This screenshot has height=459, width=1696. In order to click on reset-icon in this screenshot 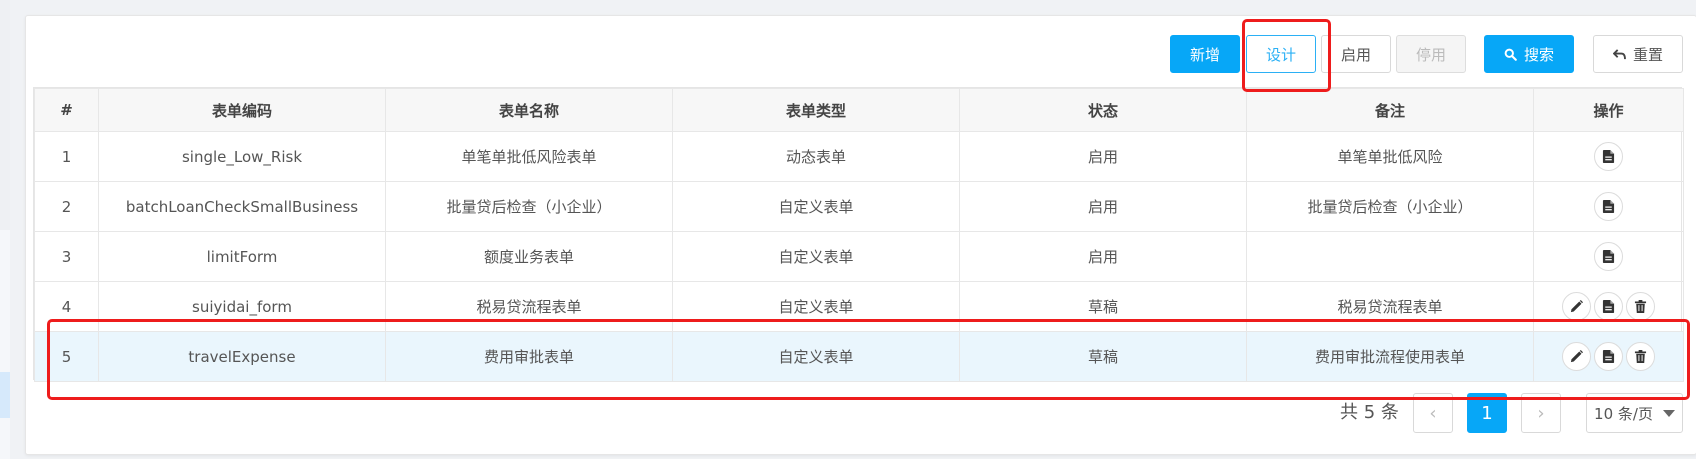, I will do `click(1619, 54)`.